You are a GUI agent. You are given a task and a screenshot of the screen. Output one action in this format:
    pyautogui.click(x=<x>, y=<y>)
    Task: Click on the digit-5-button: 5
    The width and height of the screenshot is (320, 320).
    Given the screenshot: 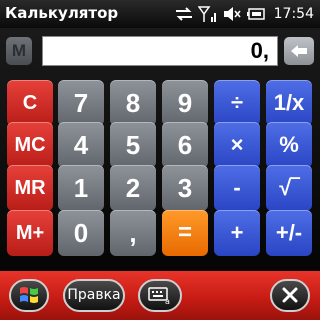 What is the action you would take?
    pyautogui.click(x=133, y=145)
    